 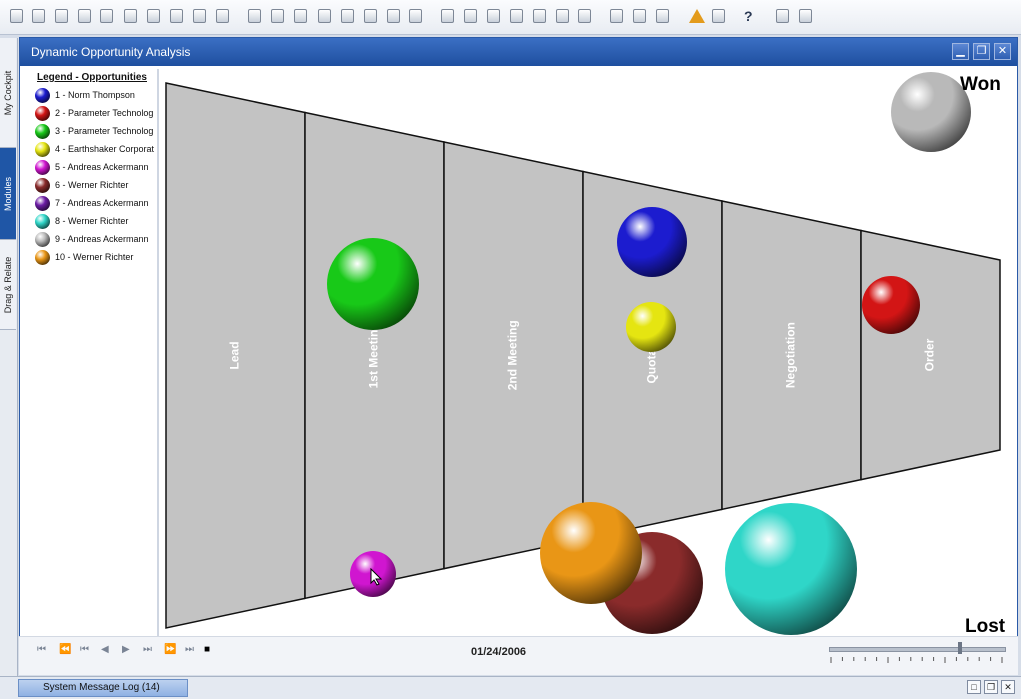 What do you see at coordinates (347, 16) in the screenshot?
I see `find-icon` at bounding box center [347, 16].